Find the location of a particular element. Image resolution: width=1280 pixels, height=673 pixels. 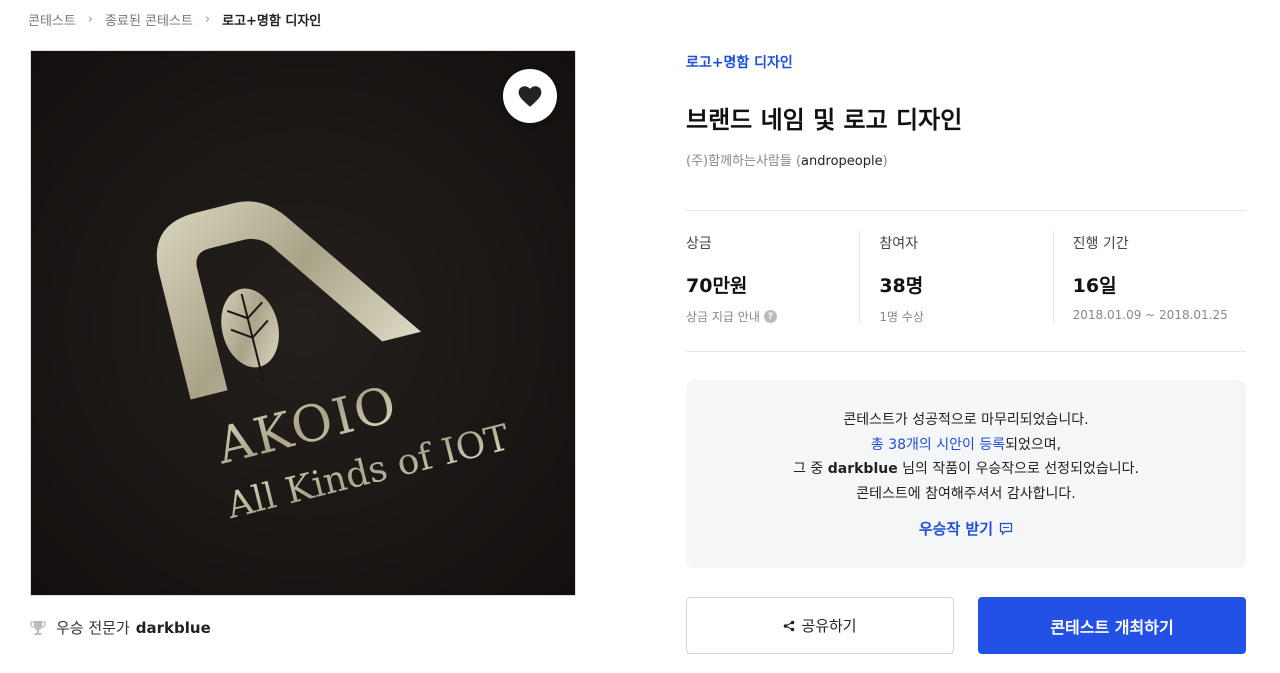

prize-payment-guide: 상금 지급 안내 ? is located at coordinates (772, 316).